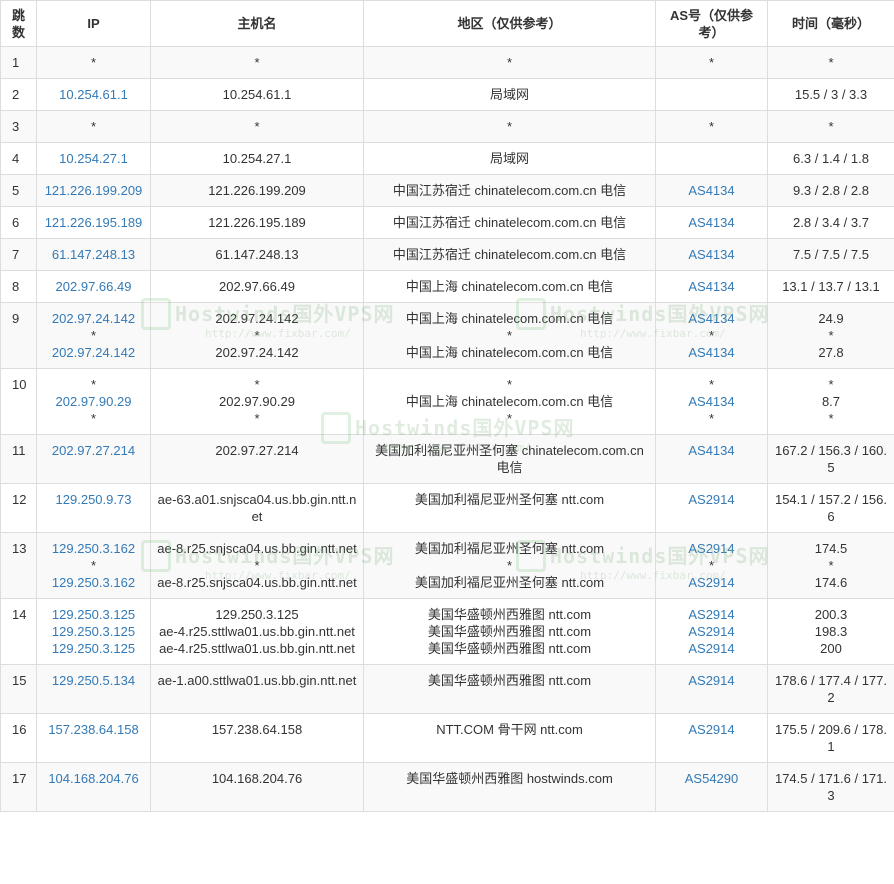  What do you see at coordinates (93, 450) in the screenshot?
I see `ip-value: 202.97.27.214` at bounding box center [93, 450].